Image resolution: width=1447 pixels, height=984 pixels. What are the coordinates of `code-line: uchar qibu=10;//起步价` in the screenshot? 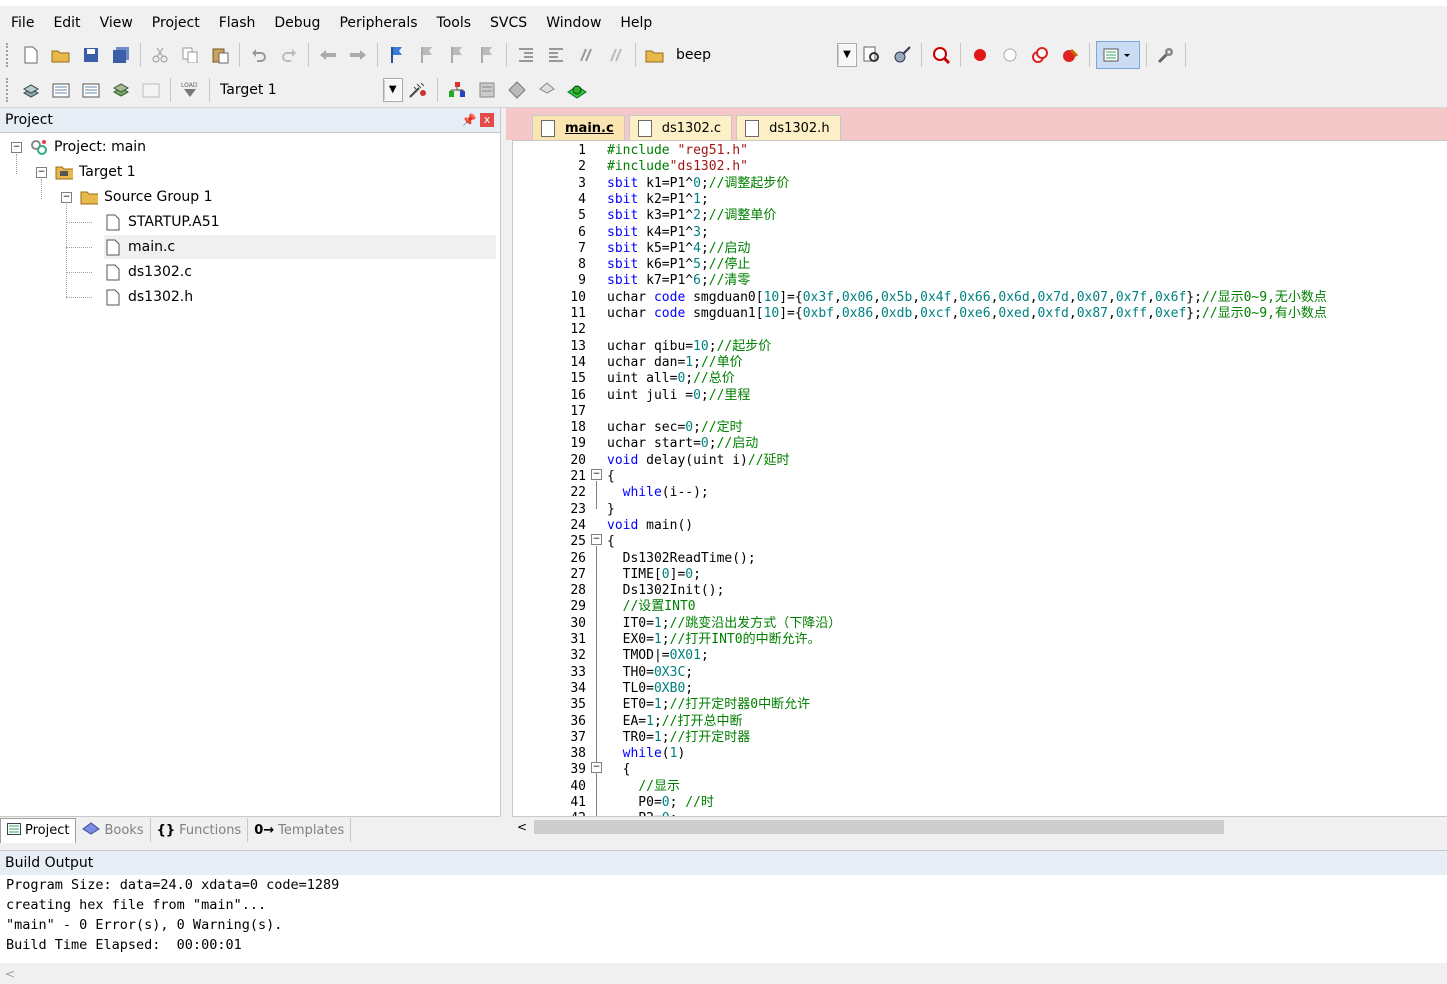 It's located at (689, 347).